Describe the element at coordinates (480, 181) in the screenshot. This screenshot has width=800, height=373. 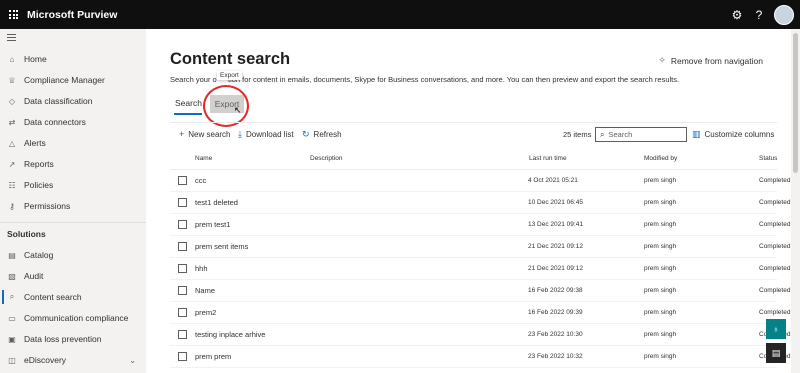
I see `table-row: ccc 4 Oct 2021 05:21 prem singh Completed` at that location.